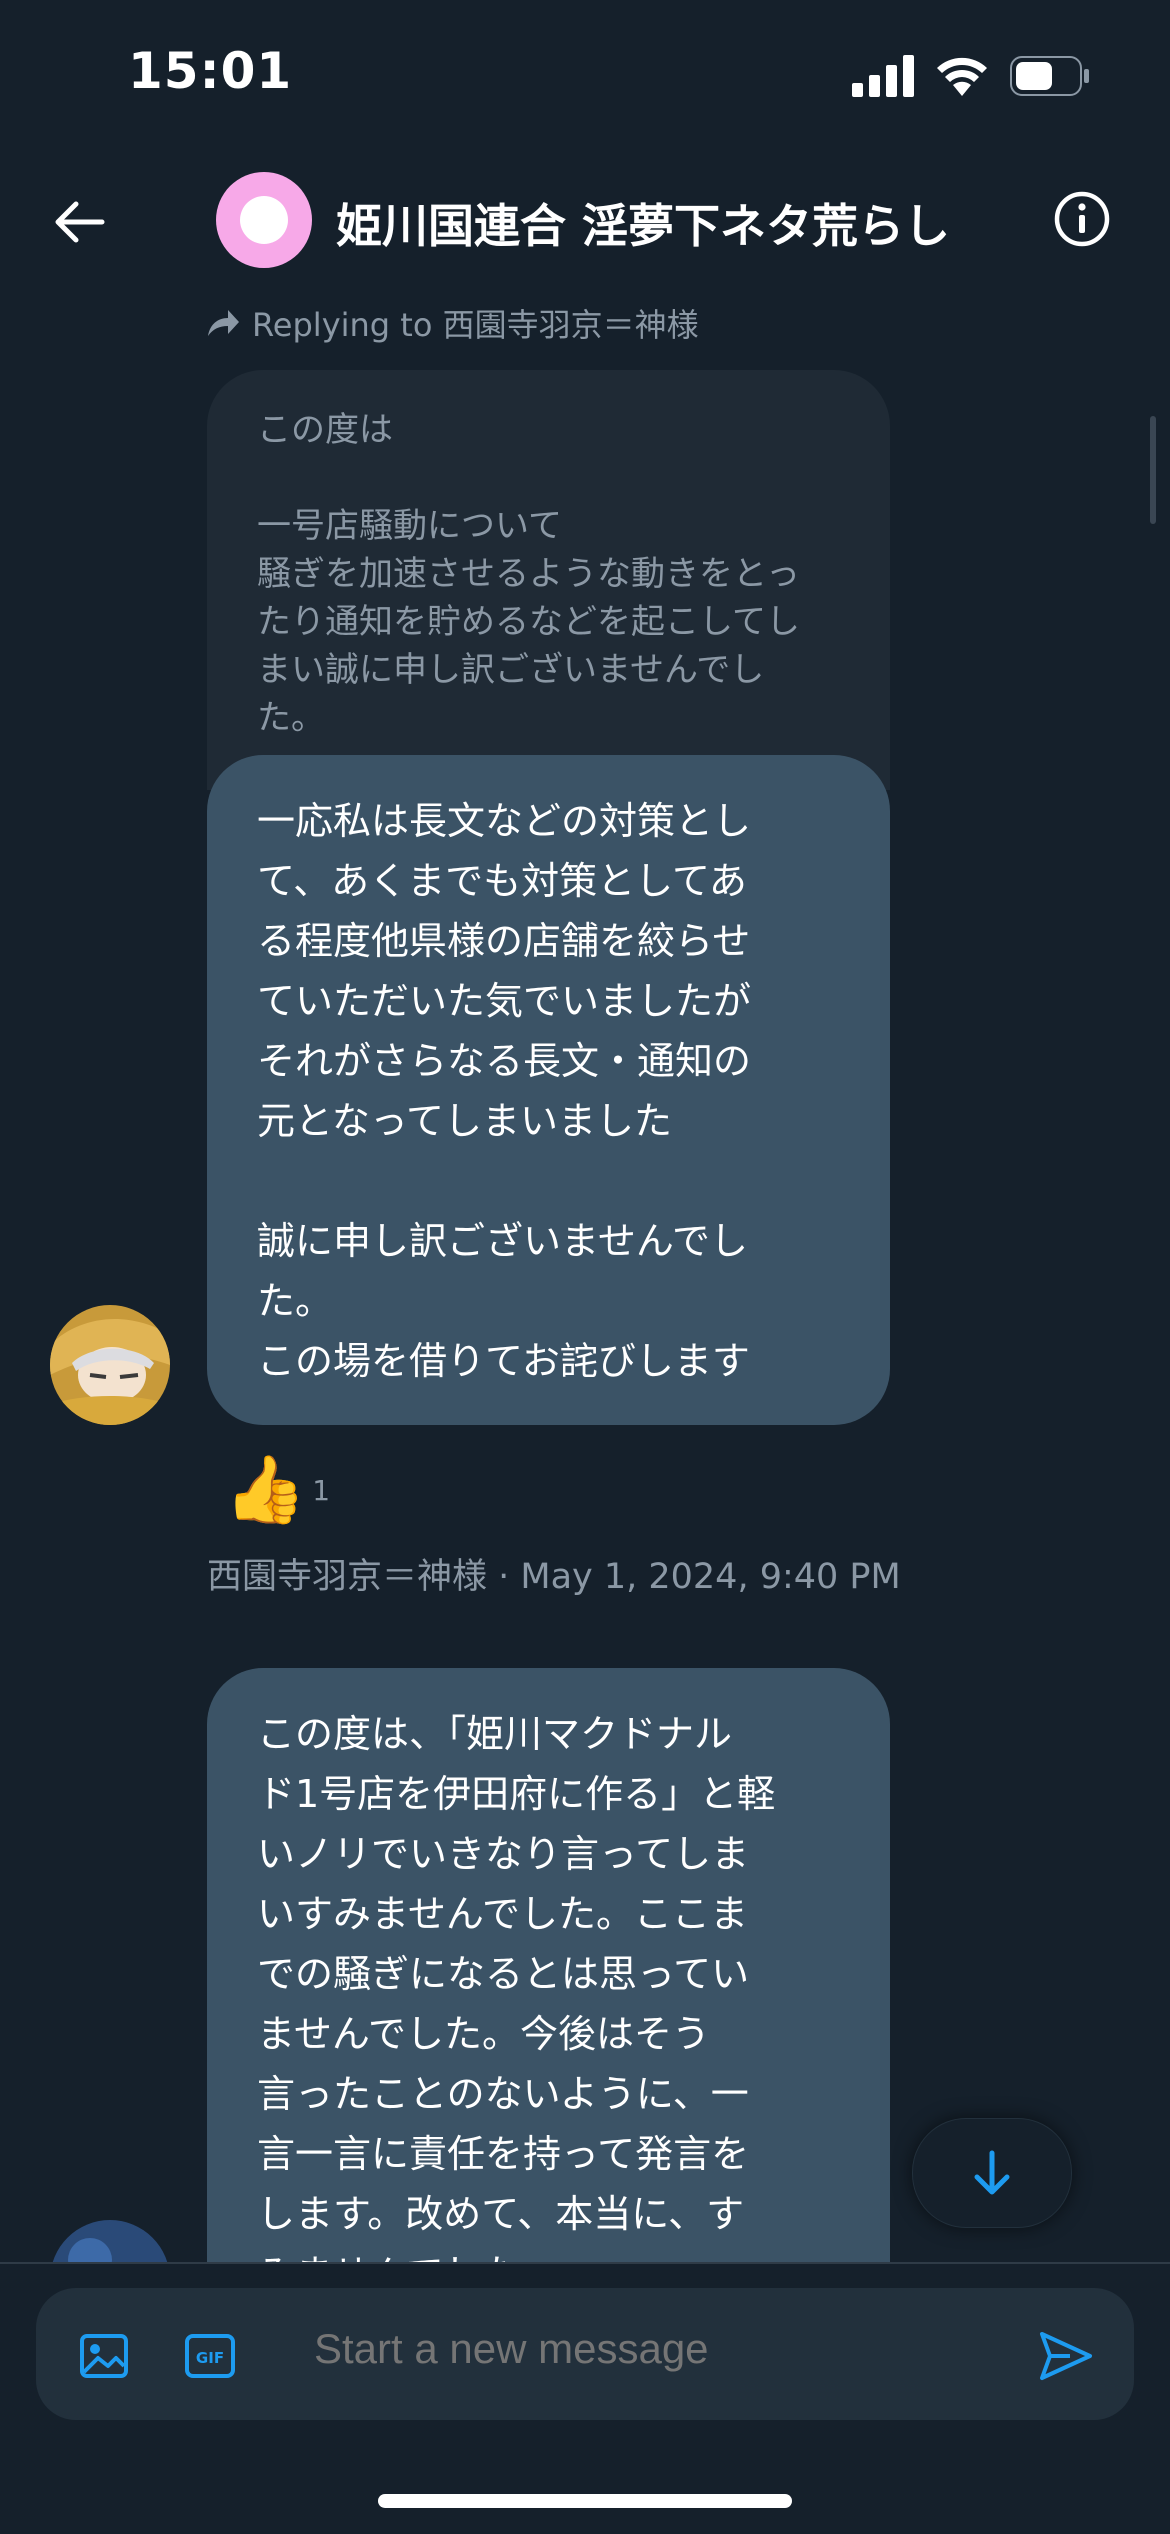 This screenshot has height=2534, width=1170. What do you see at coordinates (504, 941) in the screenshot?
I see `message-line: る程度他県様の店舗を絞らせ` at bounding box center [504, 941].